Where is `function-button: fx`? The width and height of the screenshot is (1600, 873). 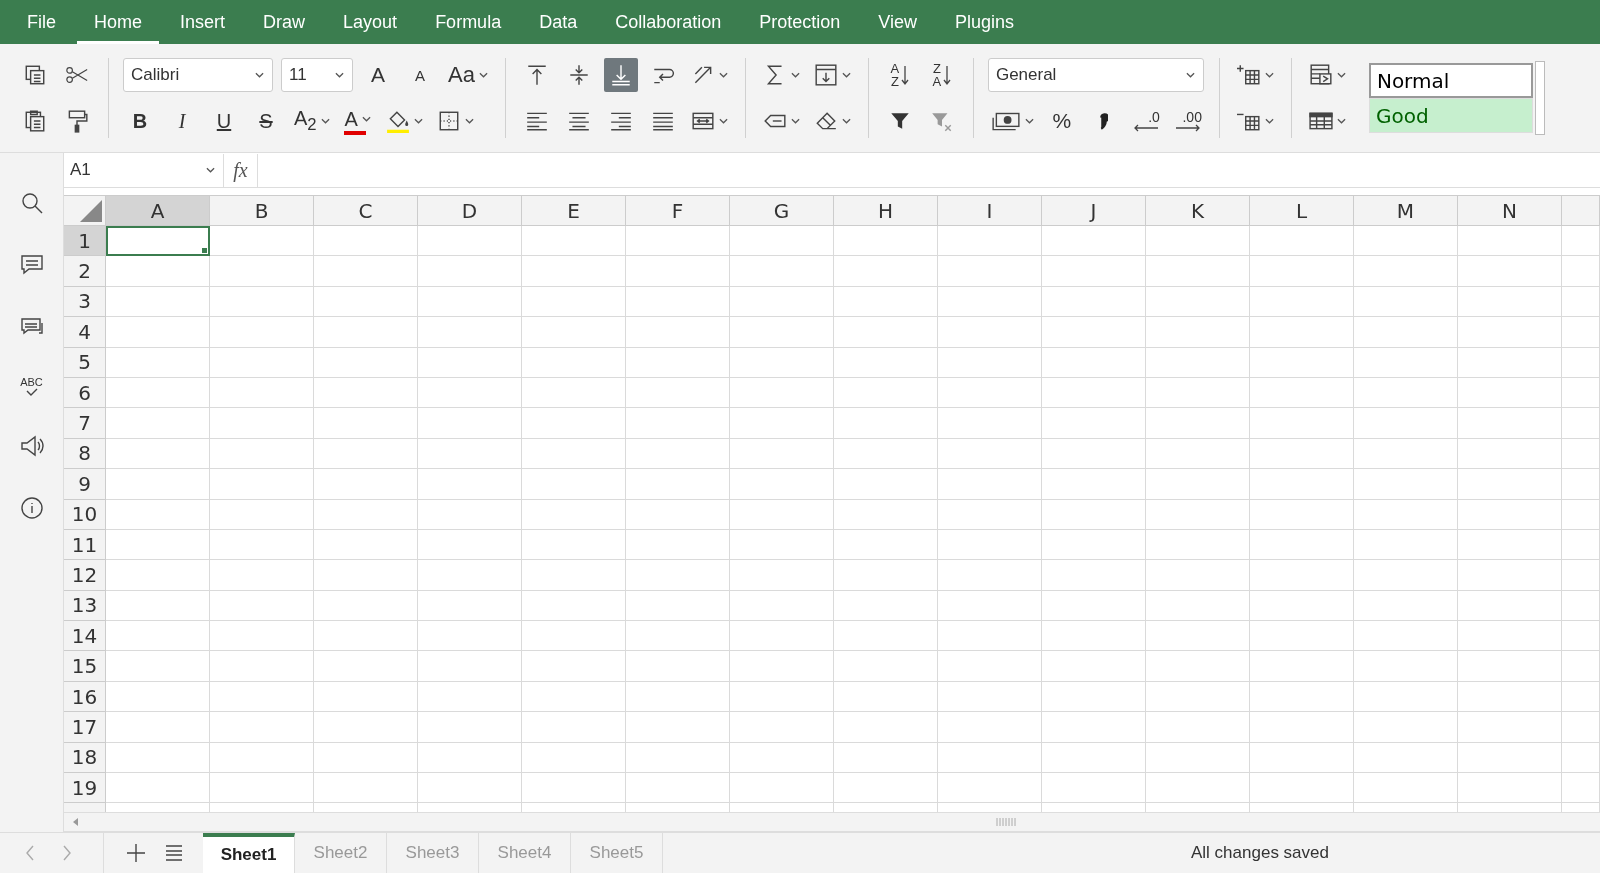 function-button: fx is located at coordinates (241, 170).